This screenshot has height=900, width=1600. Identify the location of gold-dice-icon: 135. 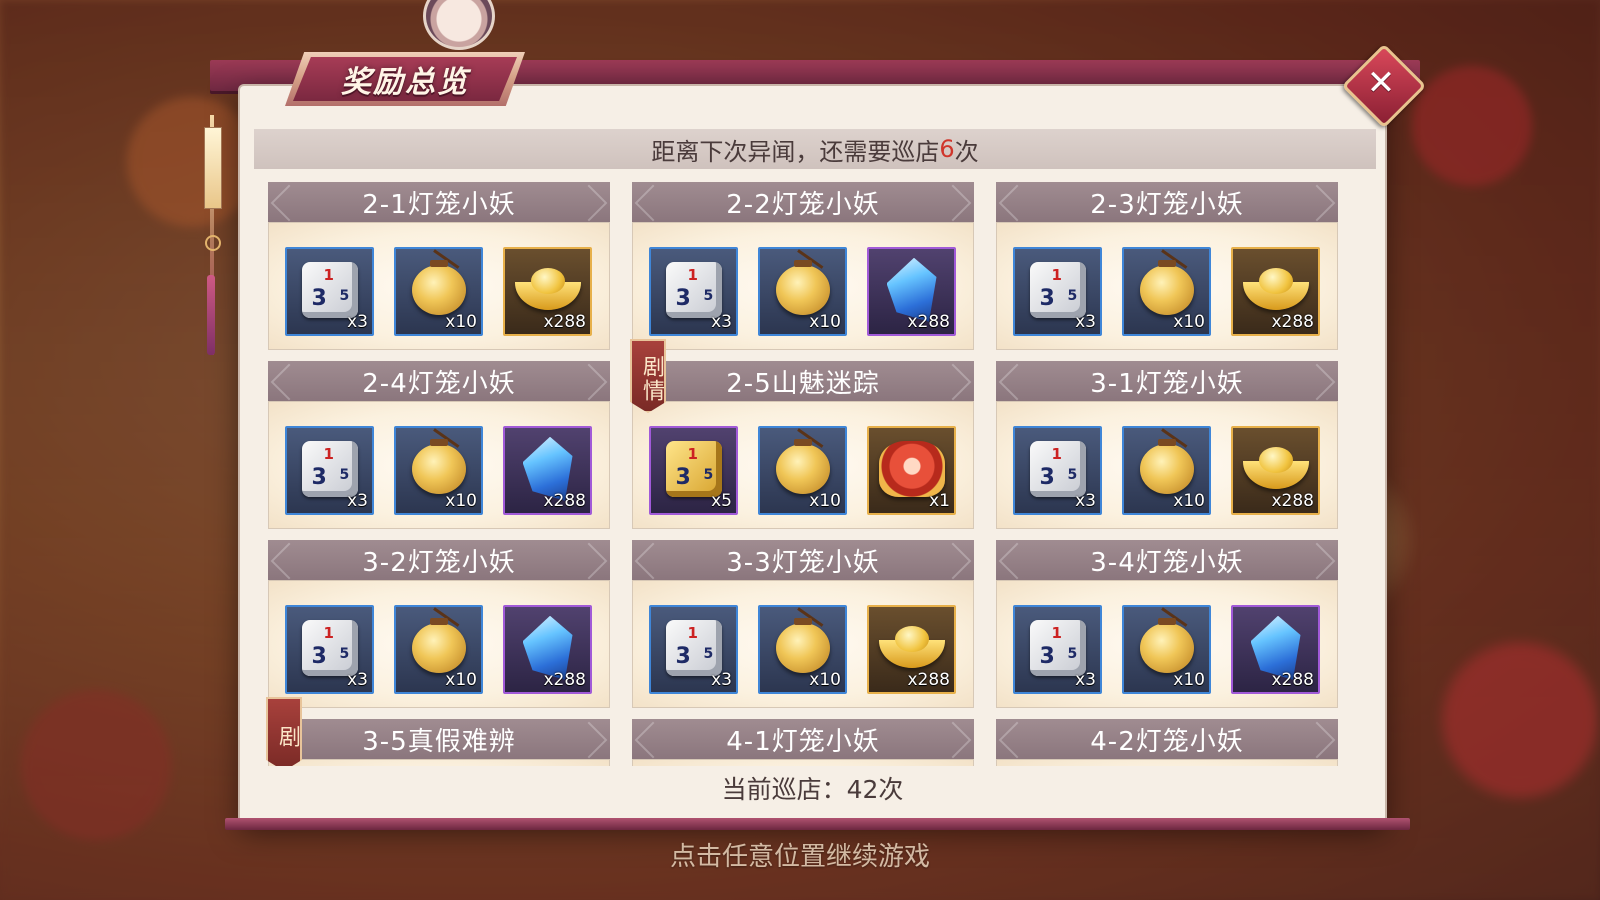
(693, 468).